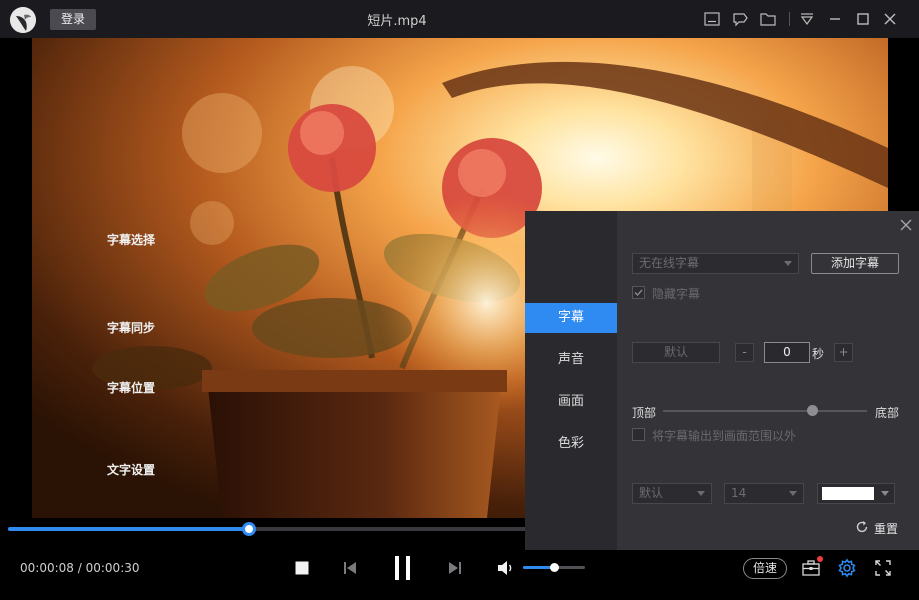 Image resolution: width=919 pixels, height=600 pixels. I want to click on pause-icon, so click(403, 568).